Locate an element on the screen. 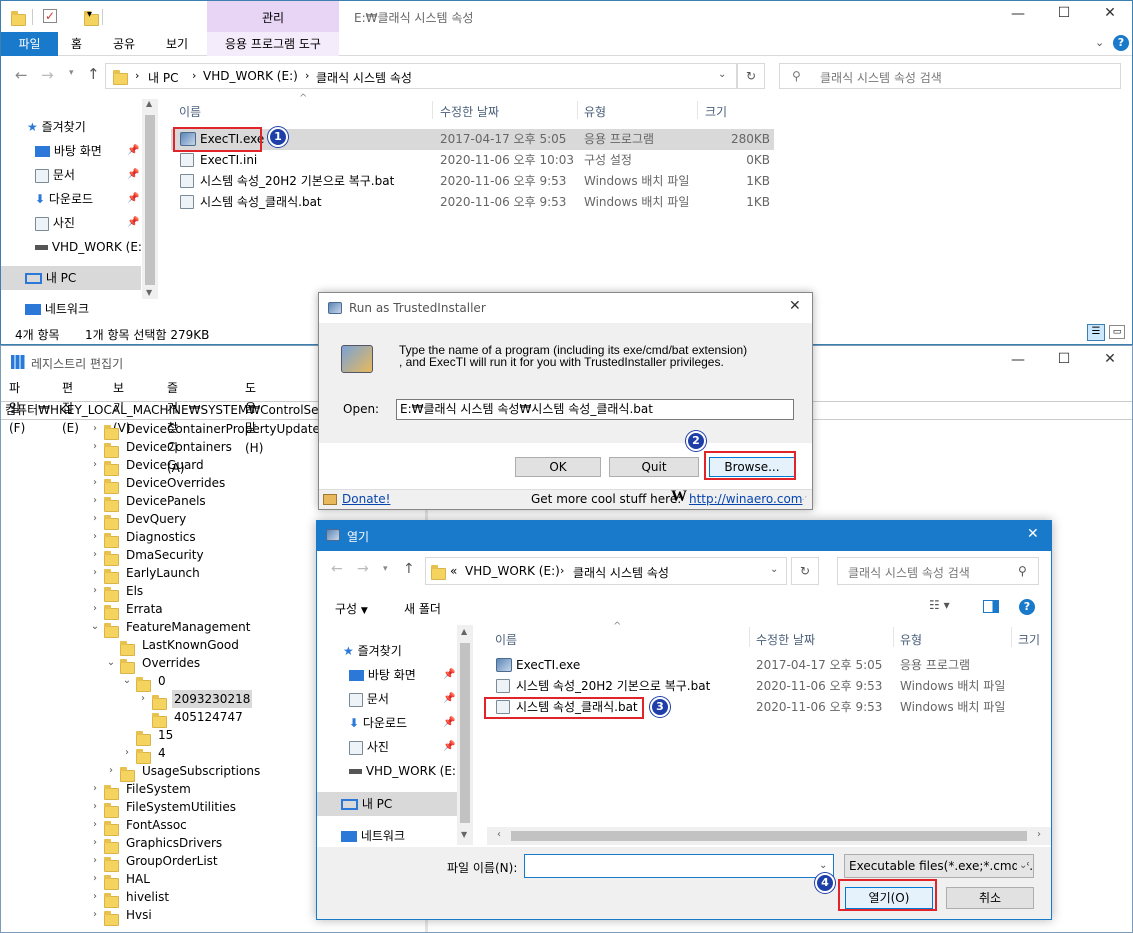 The height and width of the screenshot is (933, 1133). organize-button: 구성 ▼ is located at coordinates (351, 608).